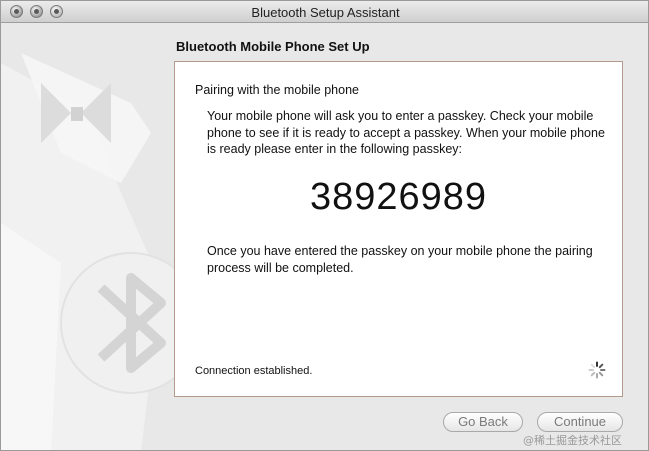 The image size is (649, 451). What do you see at coordinates (277, 90) in the screenshot?
I see `panel-title: Pairing with the mobile phone` at bounding box center [277, 90].